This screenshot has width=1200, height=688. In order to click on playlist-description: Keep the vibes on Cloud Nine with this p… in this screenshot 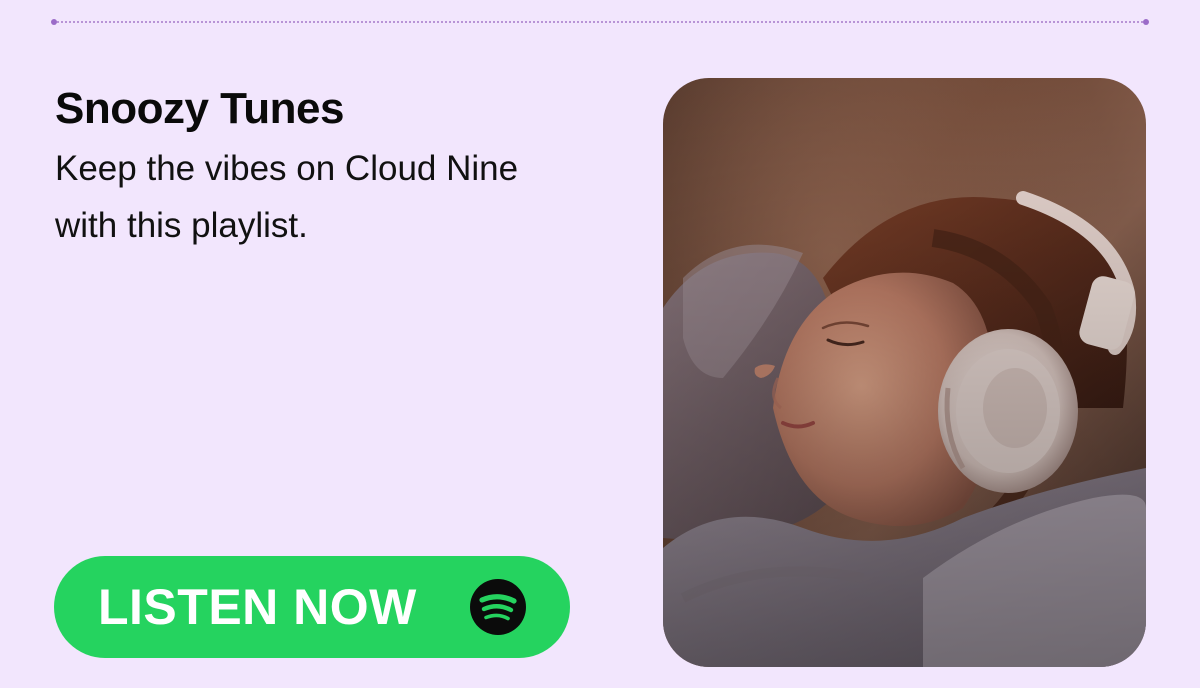, I will do `click(287, 197)`.